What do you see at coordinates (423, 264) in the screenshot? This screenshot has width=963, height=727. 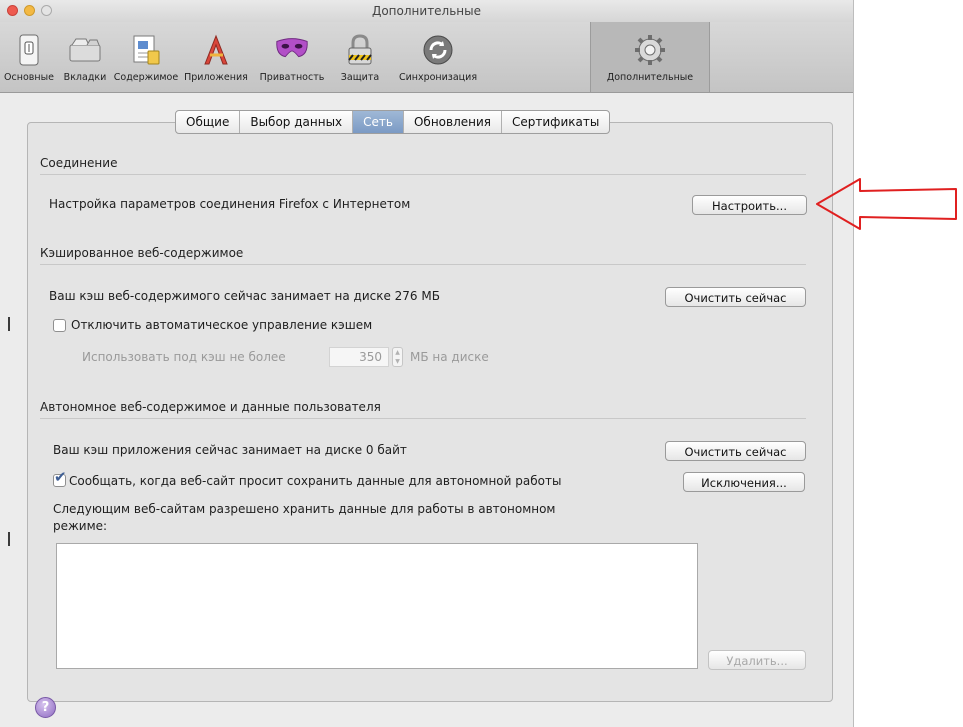 I see `cache-divider` at bounding box center [423, 264].